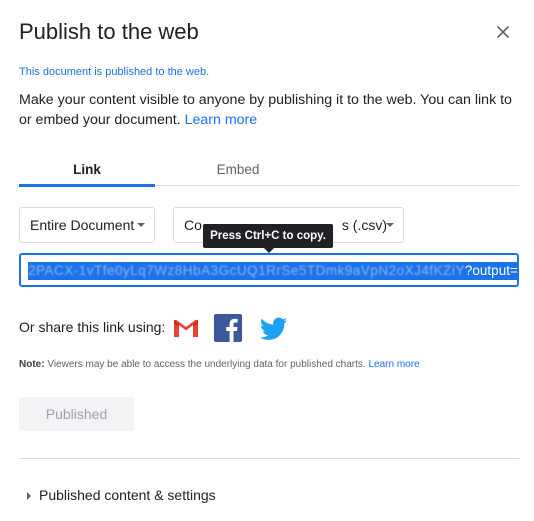 The width and height of the screenshot is (534, 521). I want to click on tab-embed: Embed, so click(238, 172).